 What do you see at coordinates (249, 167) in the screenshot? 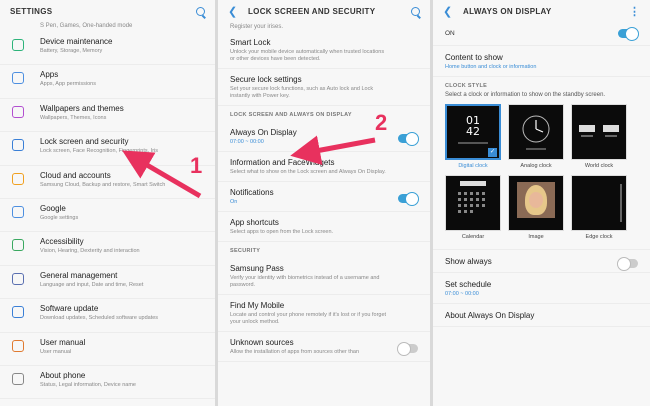
I see `annotation-overlay` at bounding box center [249, 167].